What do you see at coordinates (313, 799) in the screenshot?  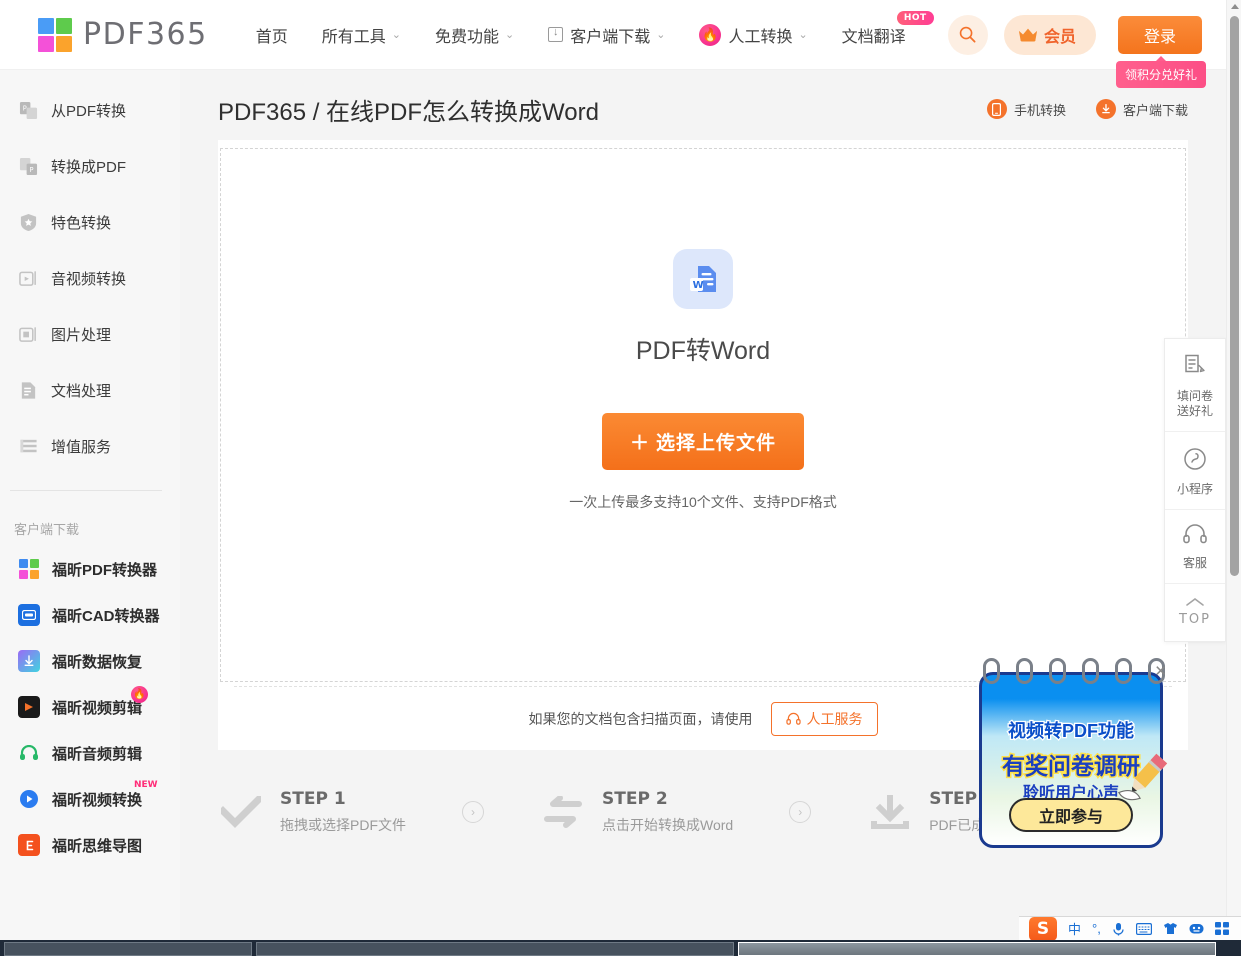 I see `step-title: STEP 1` at bounding box center [313, 799].